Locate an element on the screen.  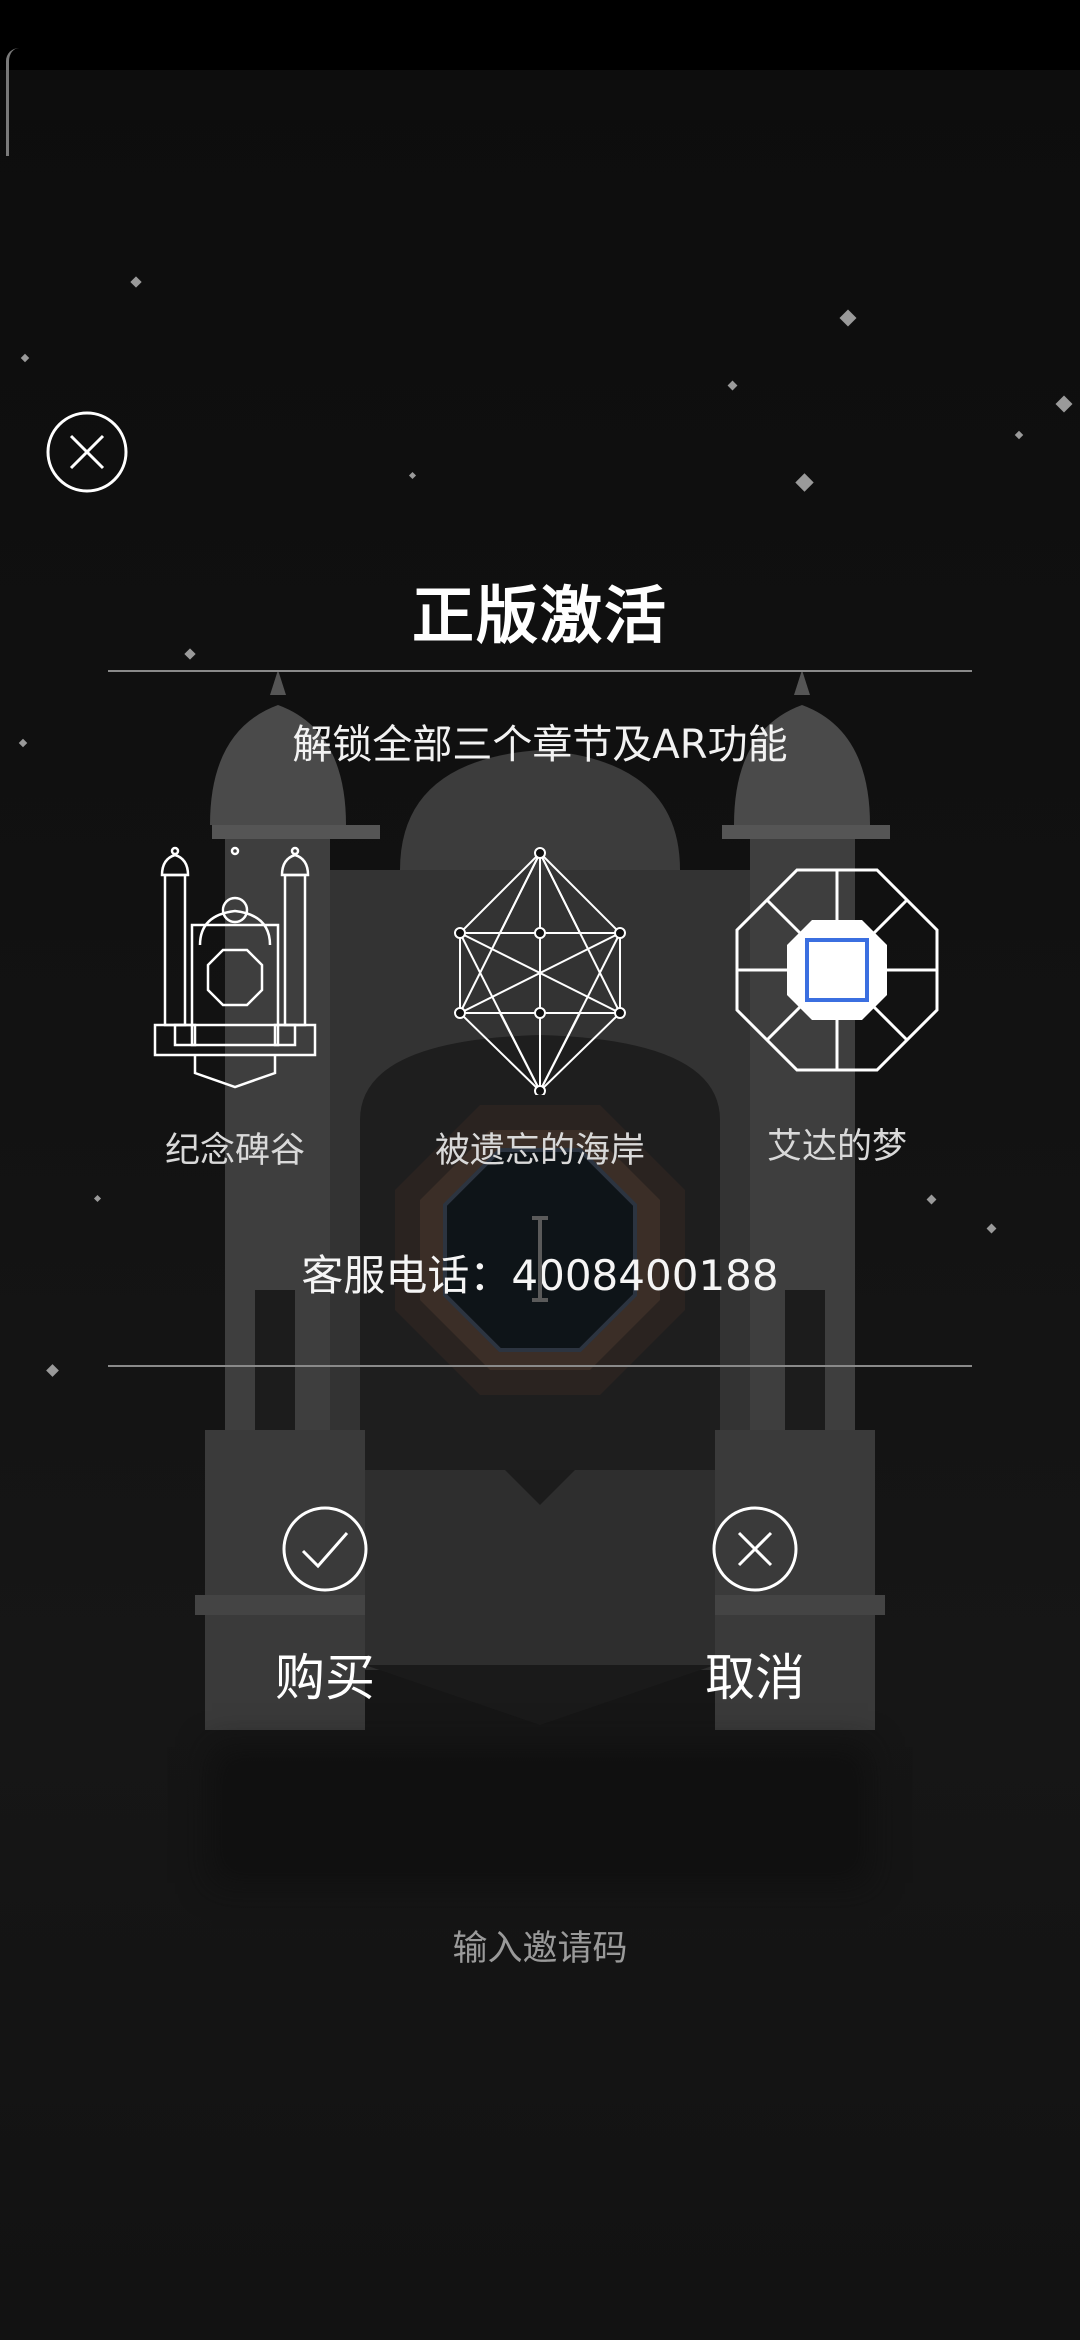
bottom-divider is located at coordinates (540, 1366).